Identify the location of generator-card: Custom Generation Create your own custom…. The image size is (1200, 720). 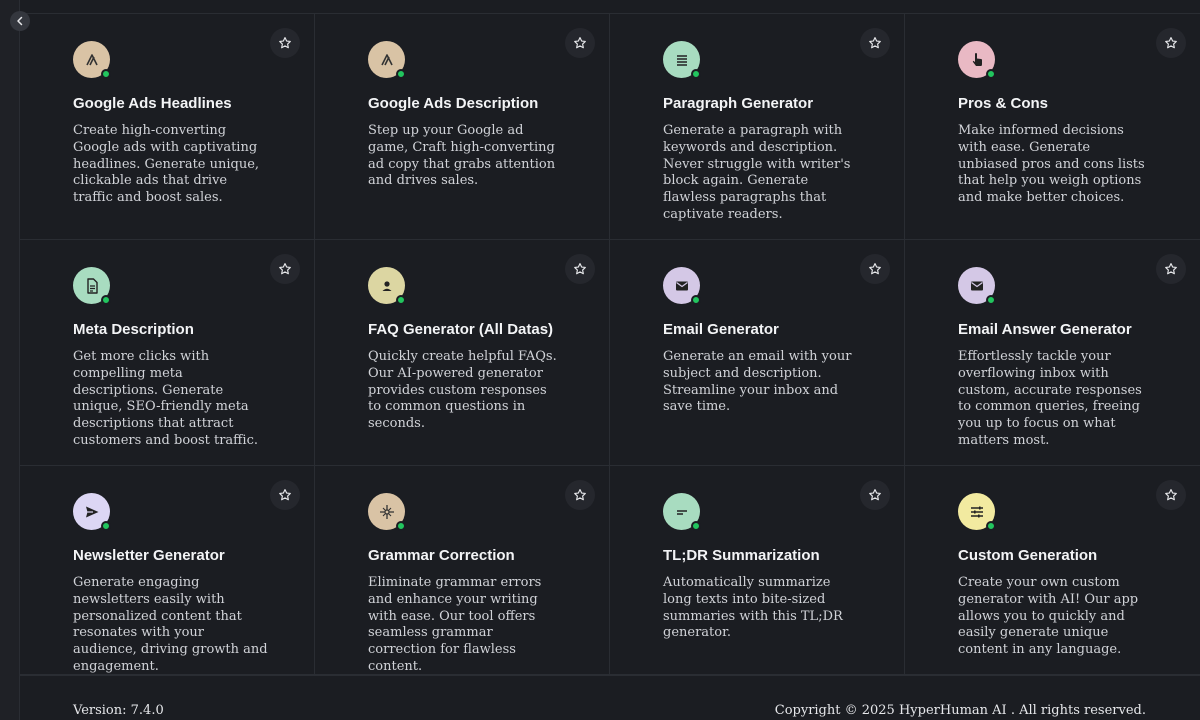
(1052, 570).